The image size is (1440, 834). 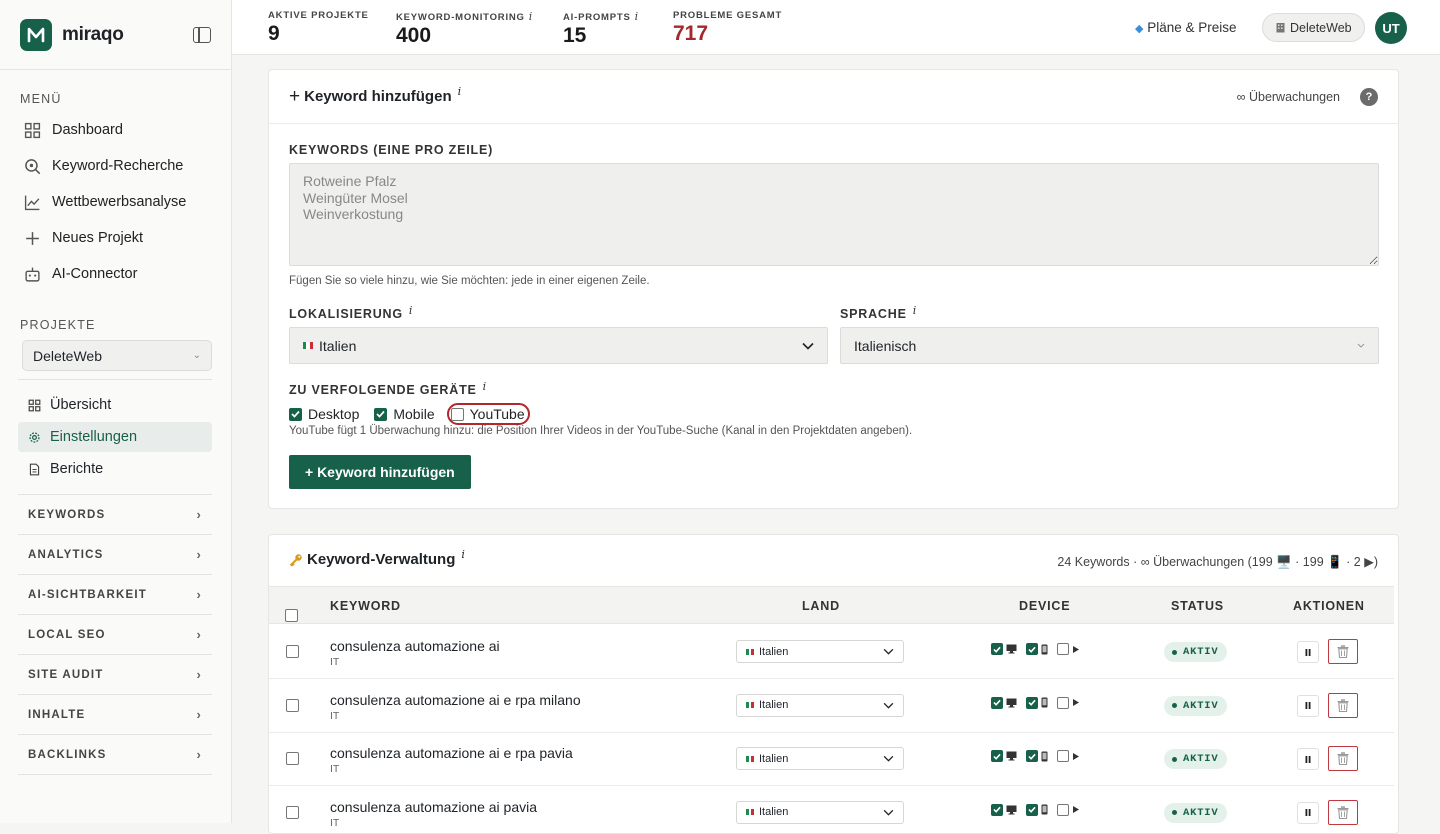 I want to click on nav-item-dashboard: Dashboard, so click(x=115, y=130).